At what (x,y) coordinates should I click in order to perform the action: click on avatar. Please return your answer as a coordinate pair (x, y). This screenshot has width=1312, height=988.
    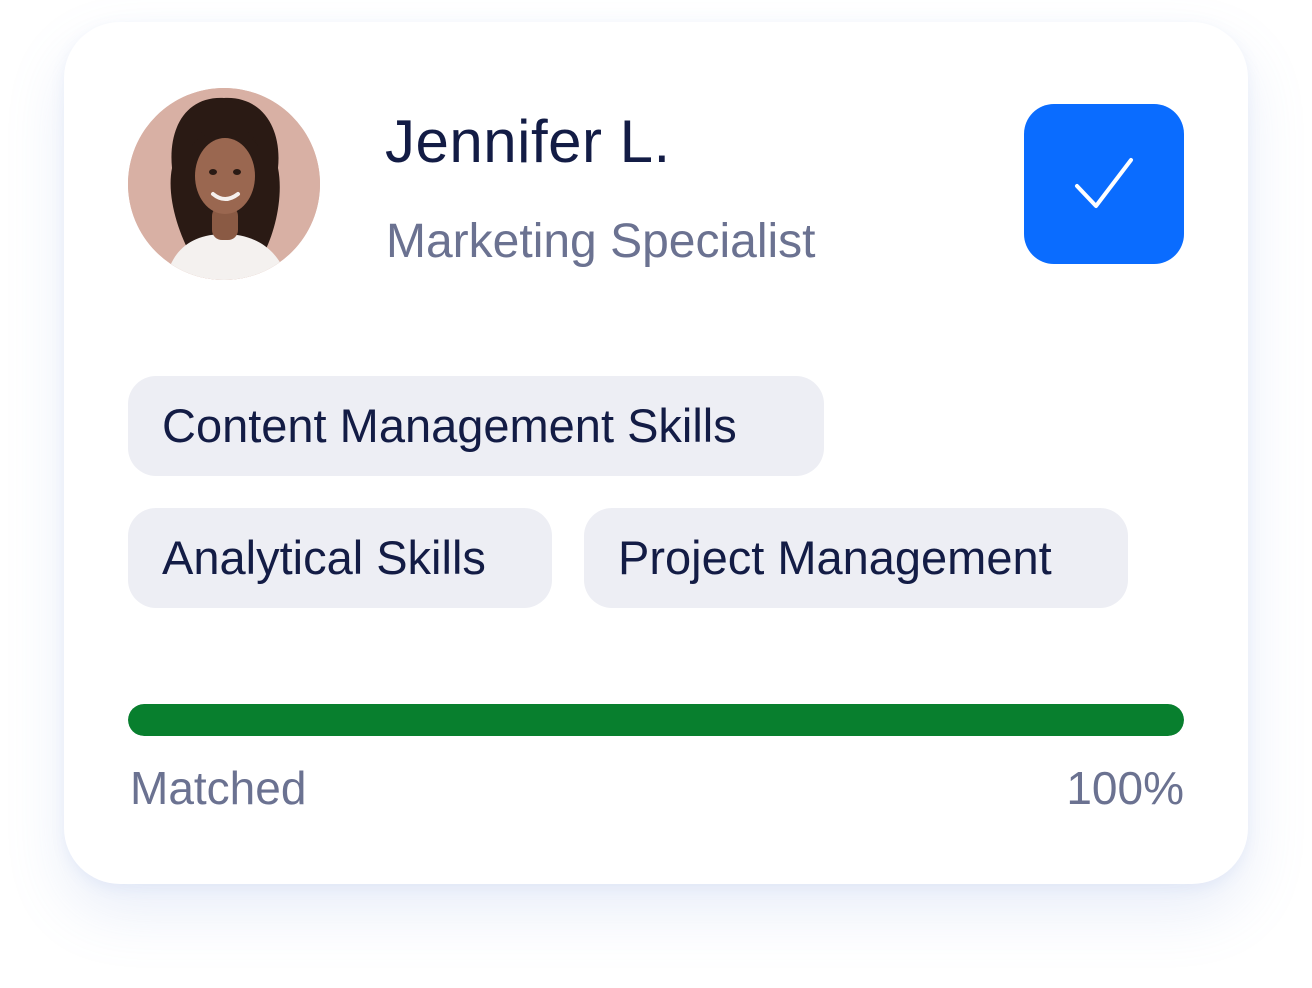
    Looking at the image, I should click on (224, 184).